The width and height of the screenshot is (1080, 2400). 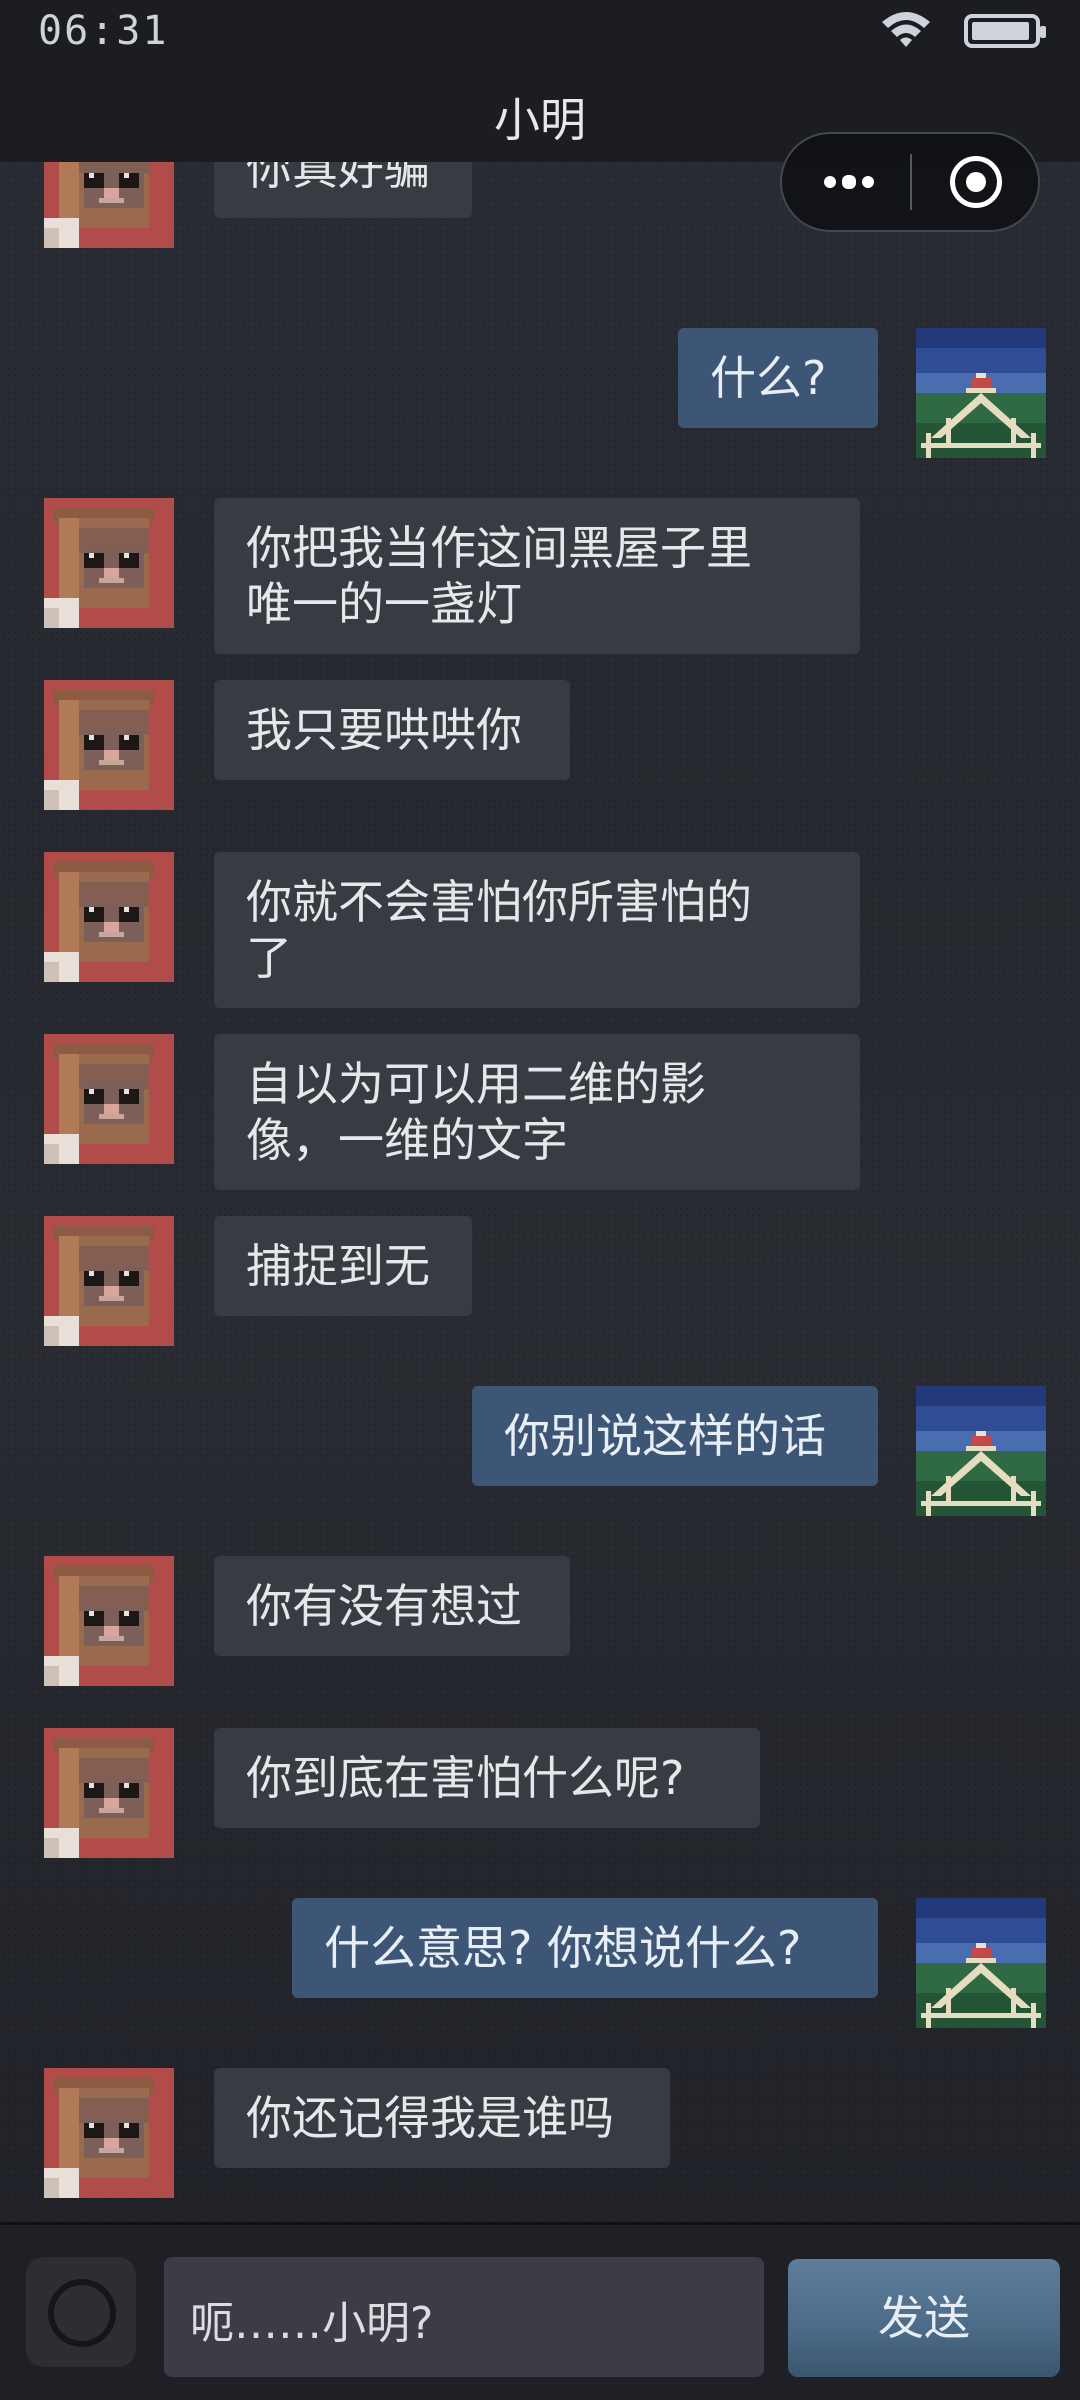 I want to click on more-icon, so click(x=848, y=182).